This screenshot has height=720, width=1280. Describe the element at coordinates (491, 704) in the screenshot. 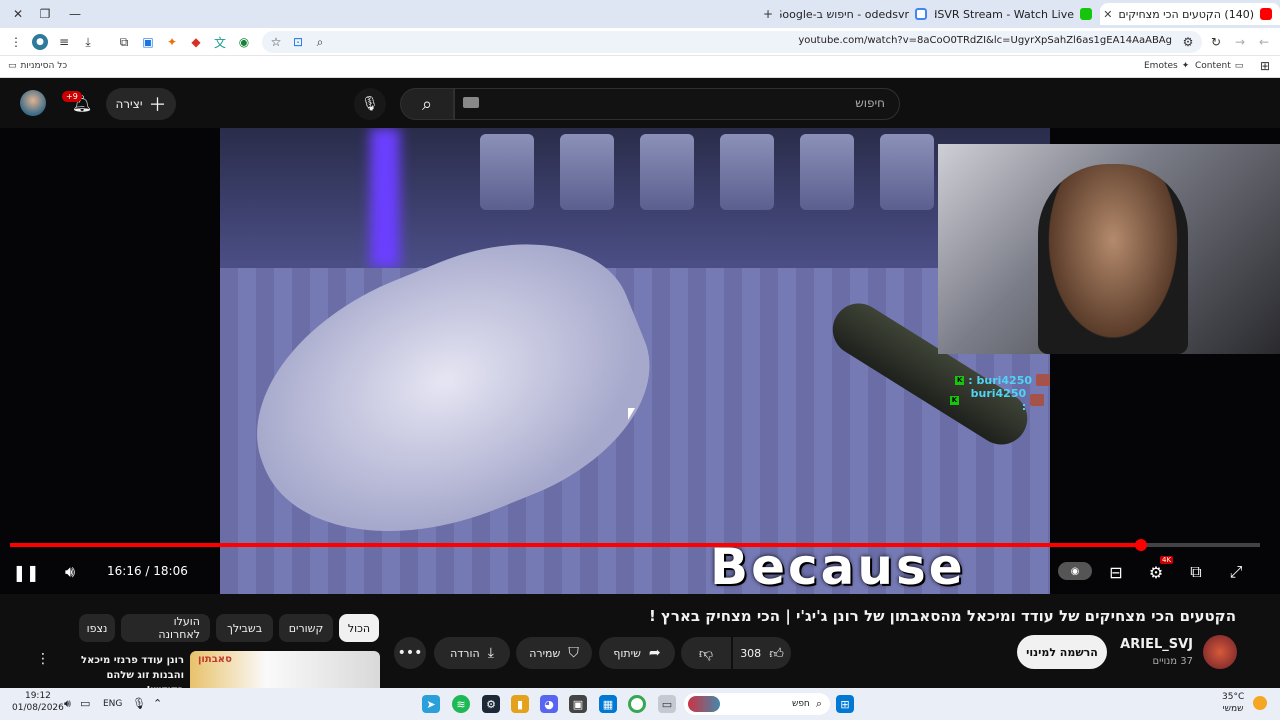

I see `steam-icon: ⚙` at that location.